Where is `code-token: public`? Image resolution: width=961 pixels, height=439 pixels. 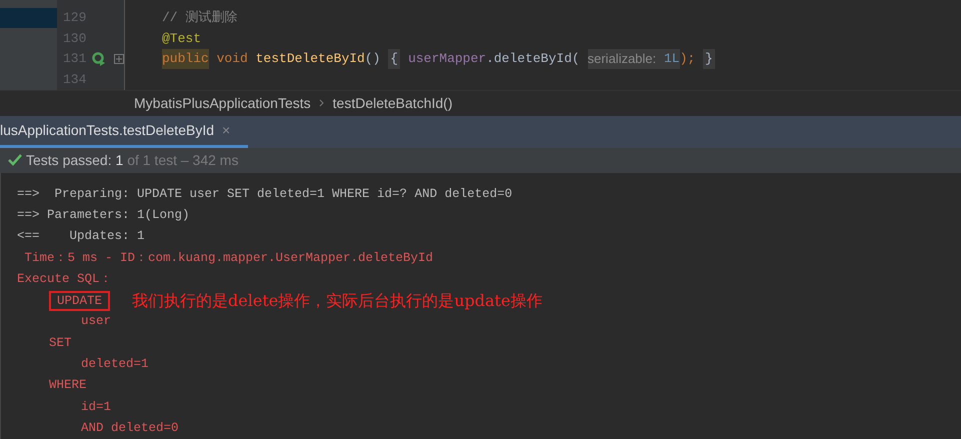
code-token: public is located at coordinates (185, 59).